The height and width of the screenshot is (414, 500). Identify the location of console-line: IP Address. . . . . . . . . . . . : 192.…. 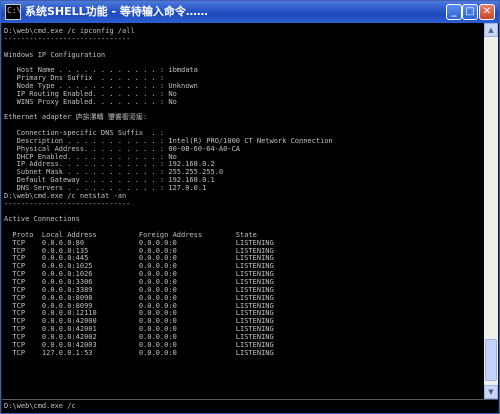
(109, 164).